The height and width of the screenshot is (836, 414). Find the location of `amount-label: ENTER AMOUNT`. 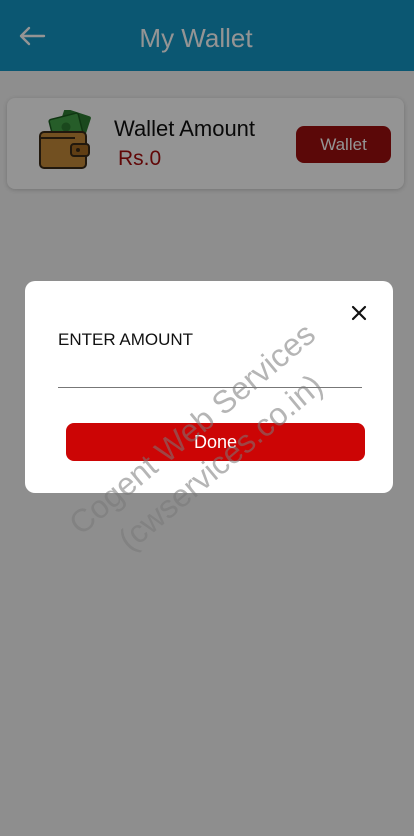

amount-label: ENTER AMOUNT is located at coordinates (126, 339).